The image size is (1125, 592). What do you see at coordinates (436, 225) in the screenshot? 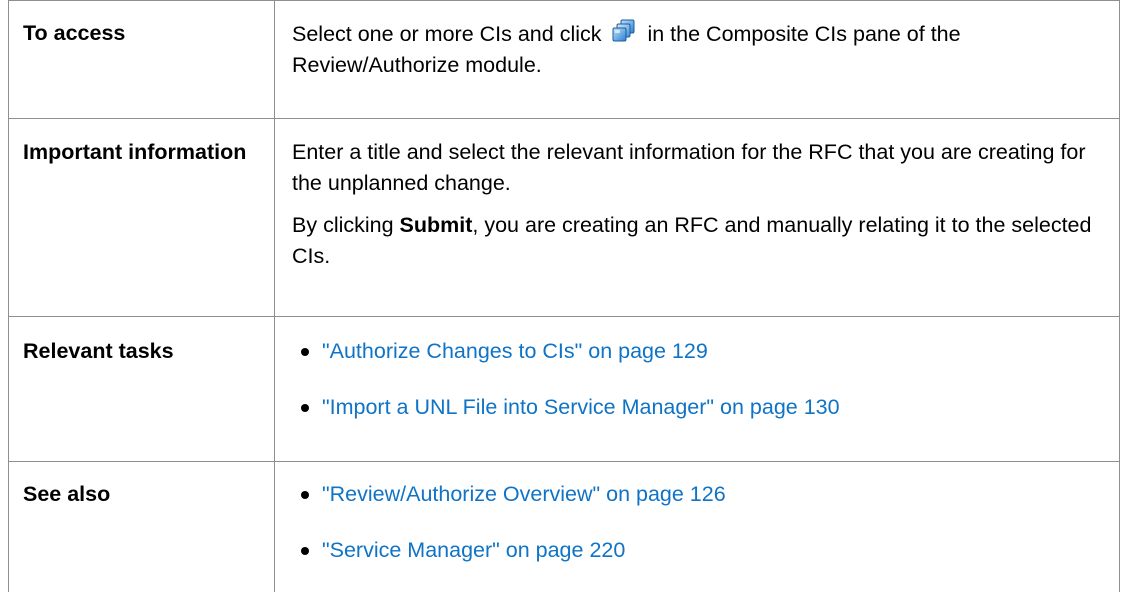
I see `submit-term: Submit` at bounding box center [436, 225].